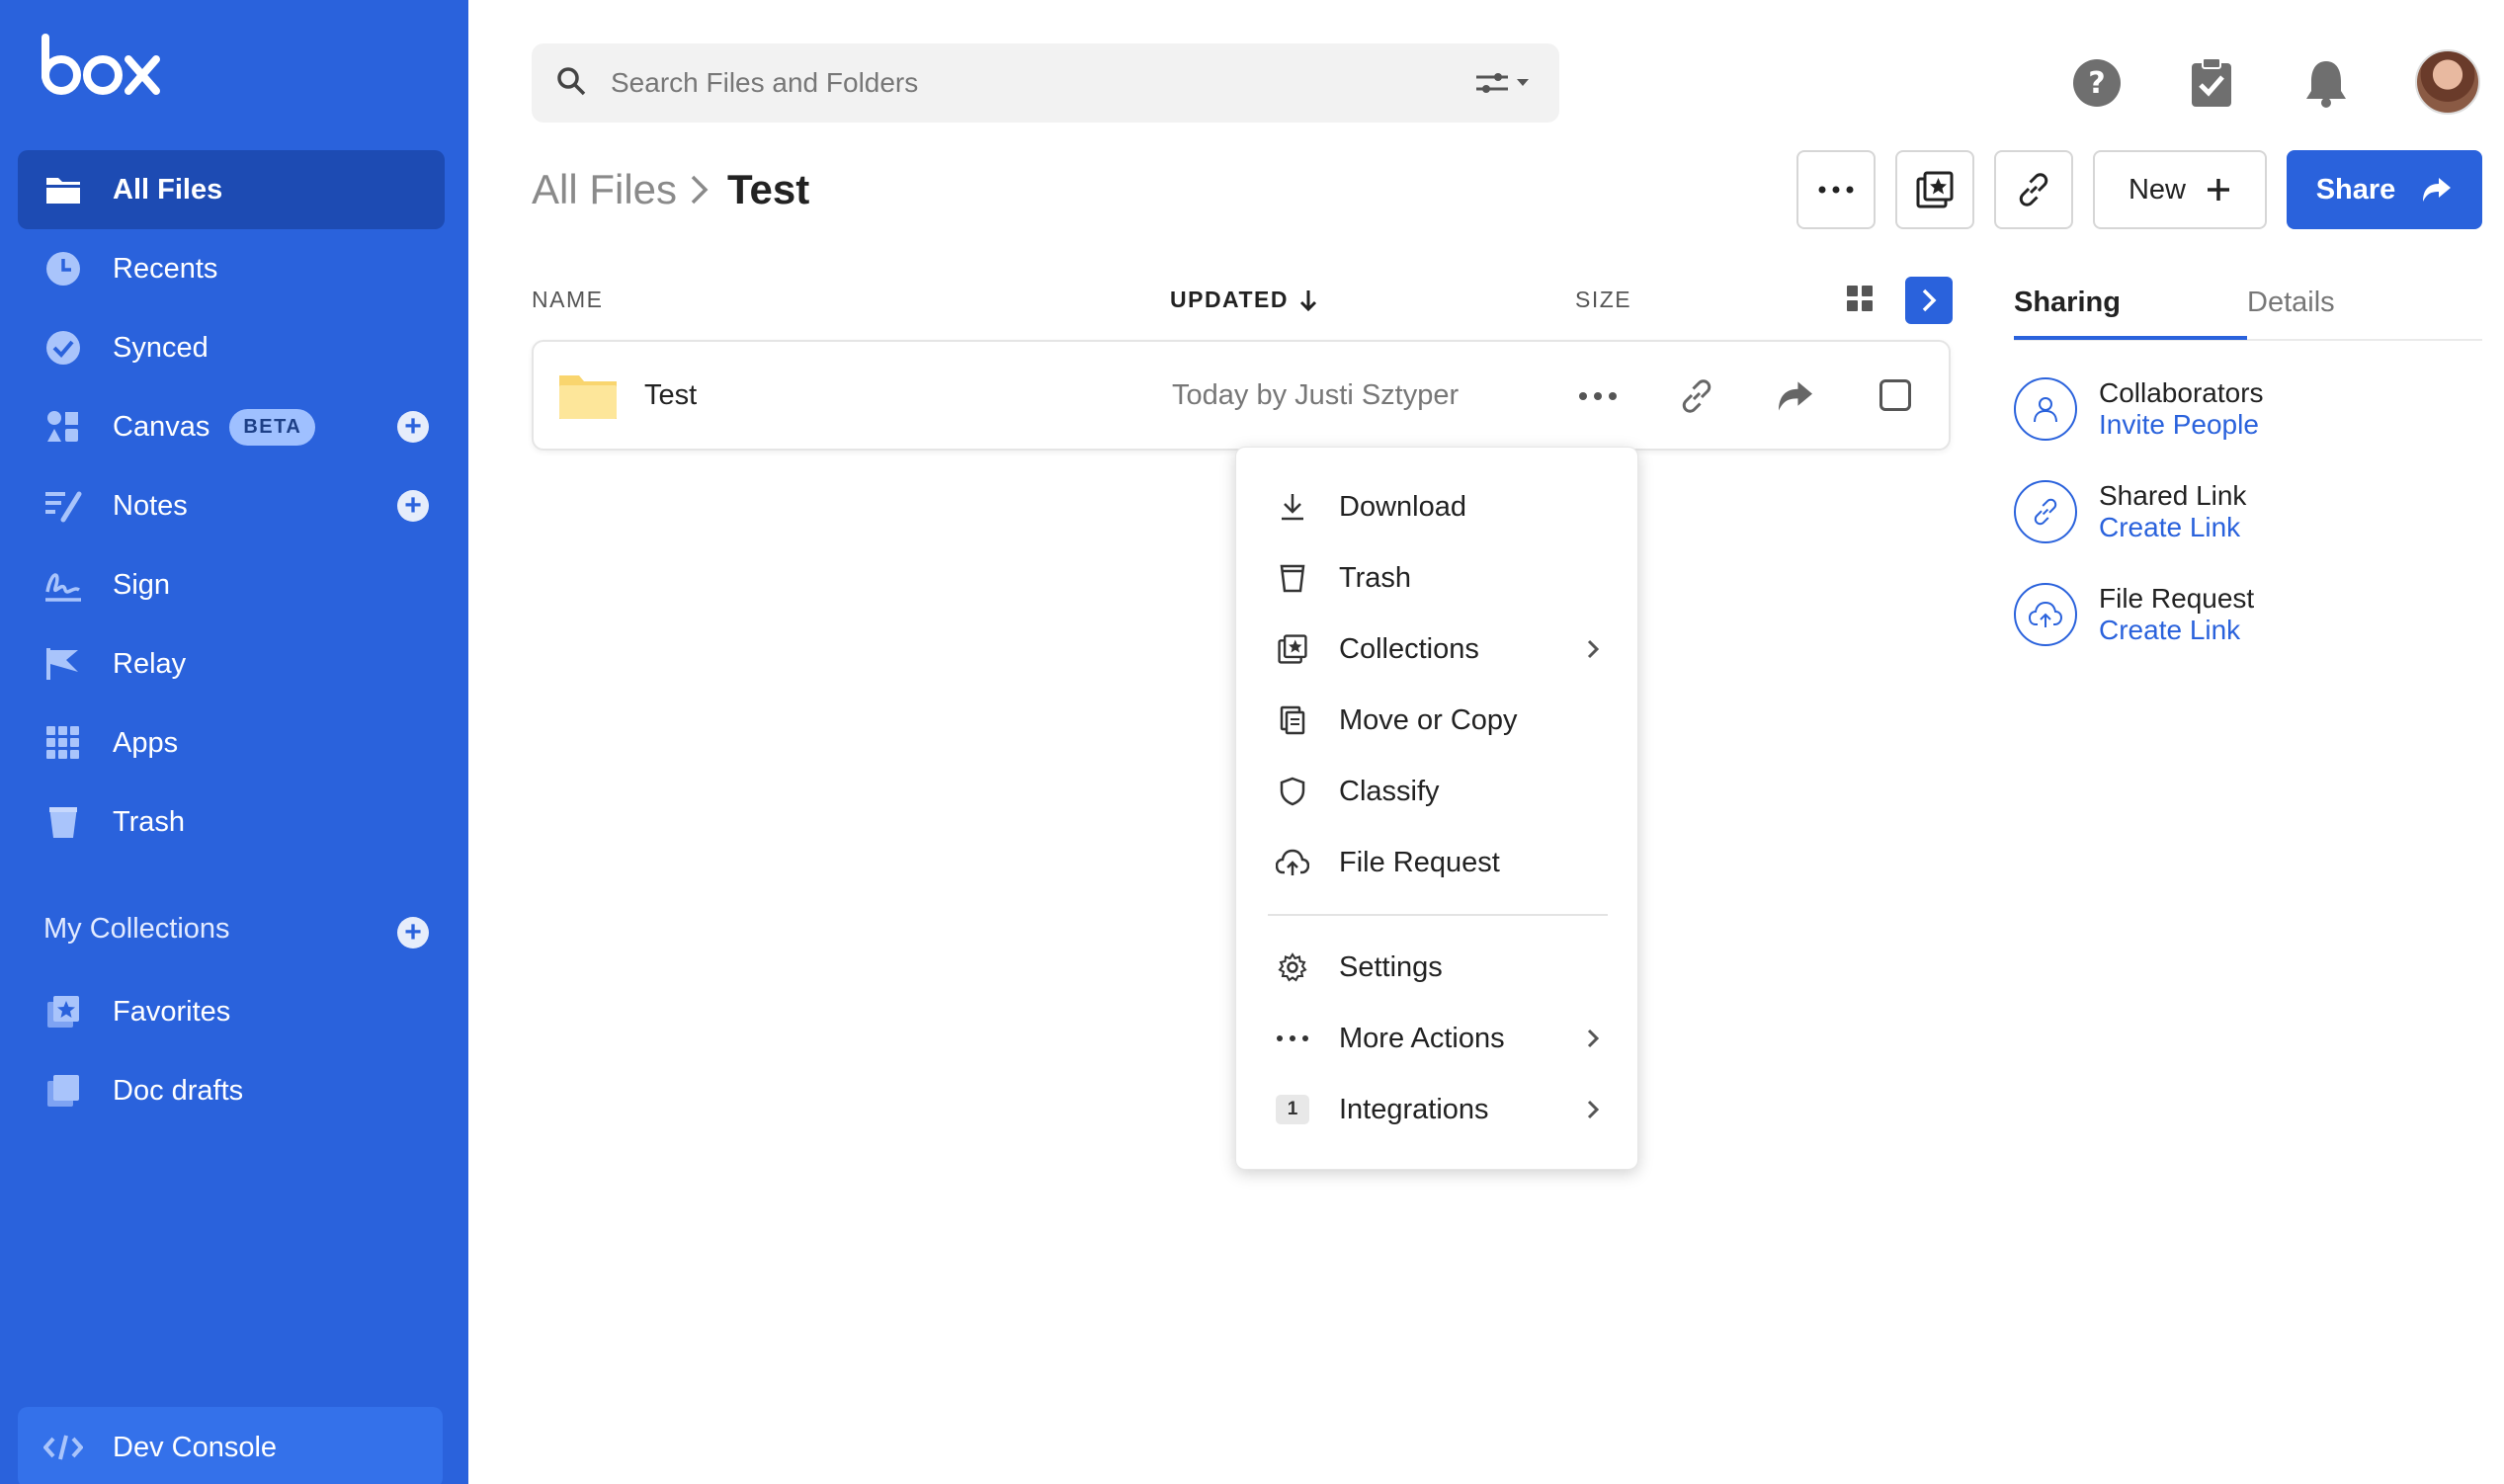 The width and height of the screenshot is (2504, 1484). I want to click on create-shared-link: Create Link, so click(2169, 527).